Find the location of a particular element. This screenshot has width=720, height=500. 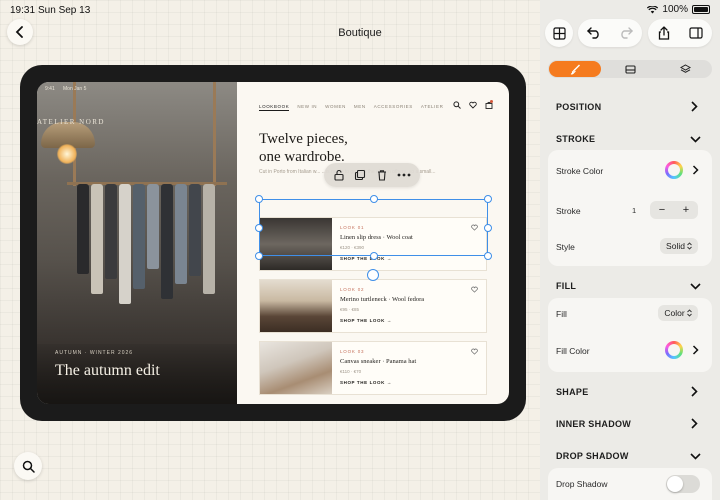

headline-line-1: Twelve pieces, is located at coordinates (303, 139).